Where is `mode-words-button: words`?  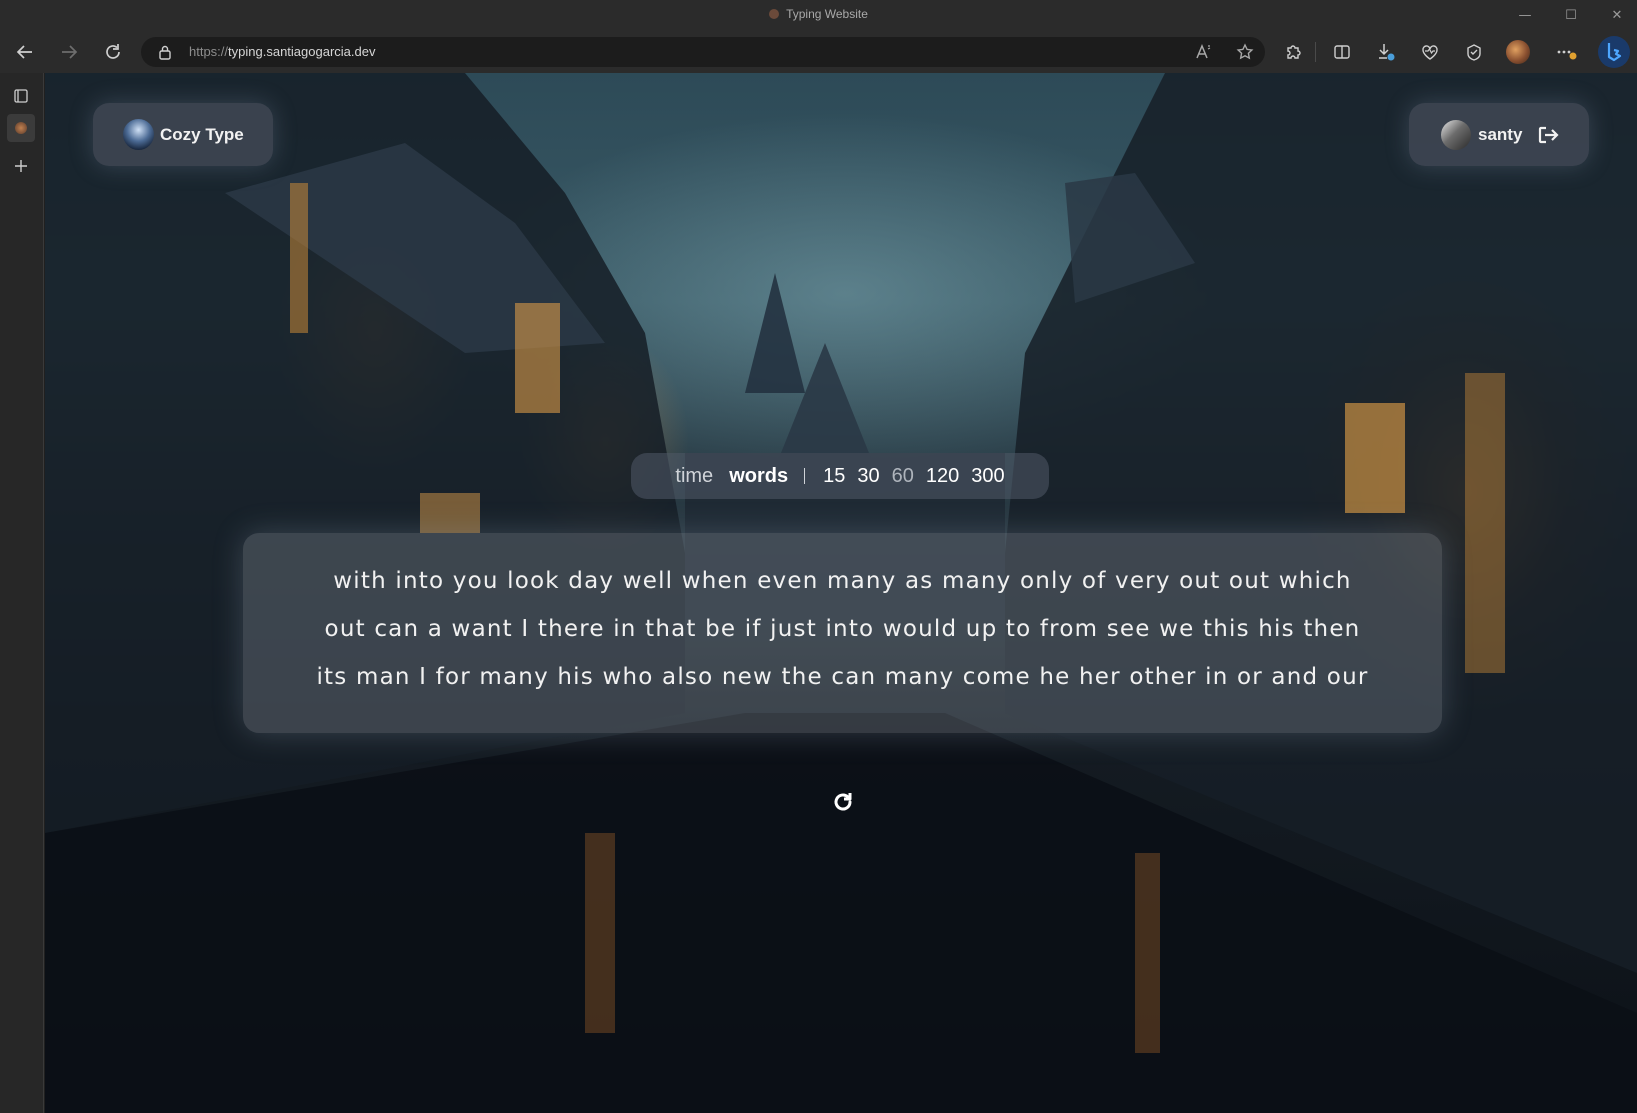
mode-words-button: words is located at coordinates (758, 476).